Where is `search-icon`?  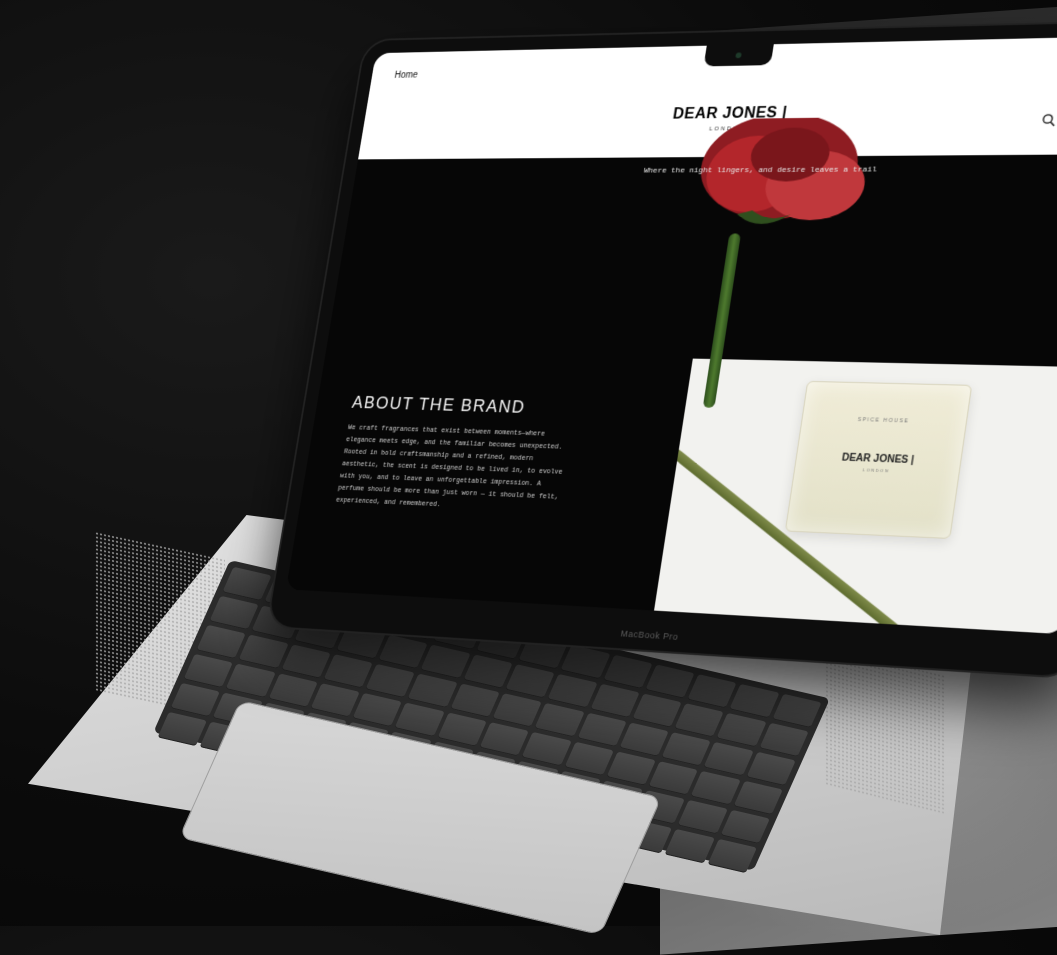
search-icon is located at coordinates (1048, 120).